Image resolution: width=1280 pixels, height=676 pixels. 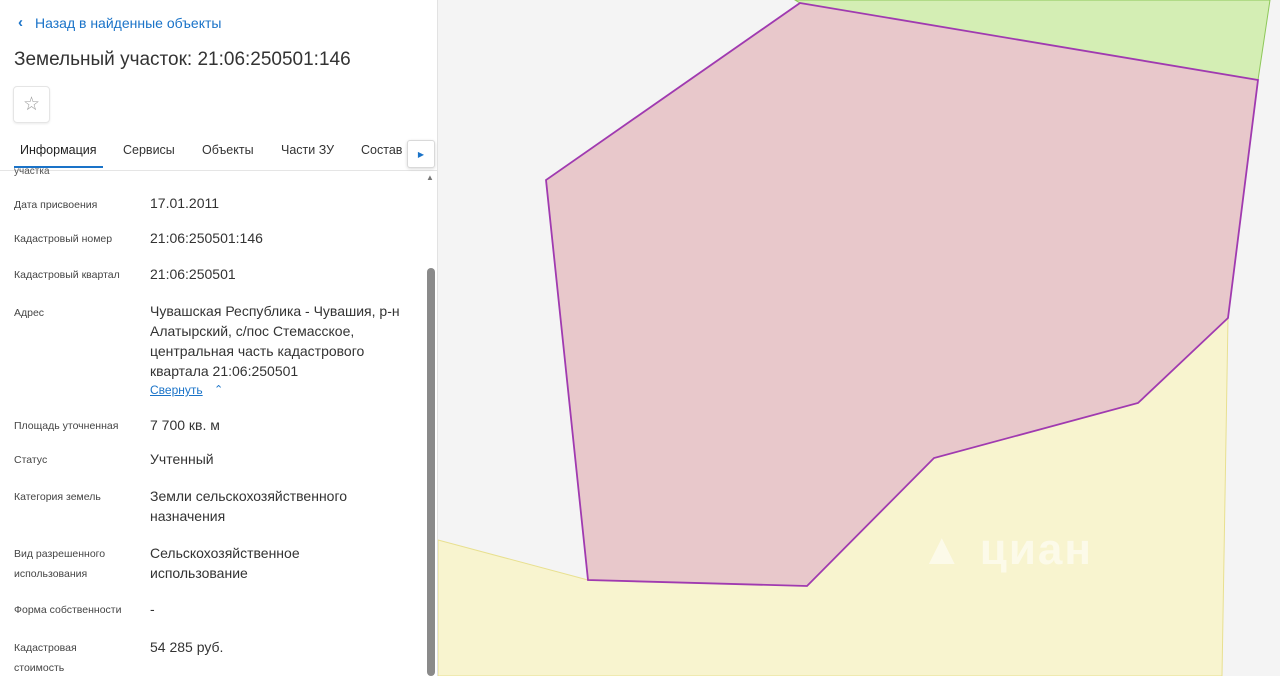 I want to click on tab-composition: Состав, so click(x=381, y=150).